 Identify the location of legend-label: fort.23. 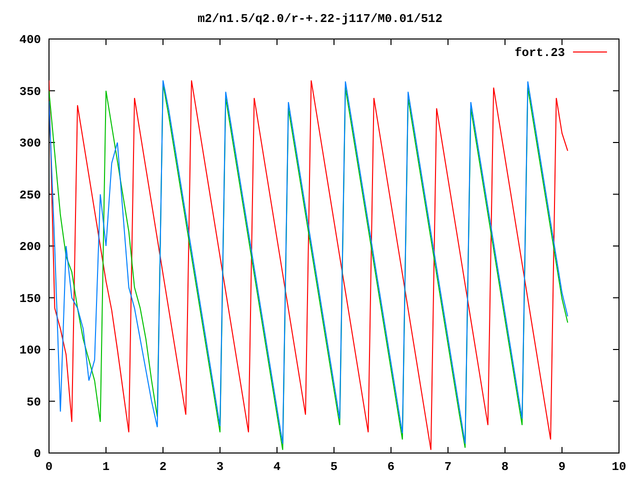
(539, 53).